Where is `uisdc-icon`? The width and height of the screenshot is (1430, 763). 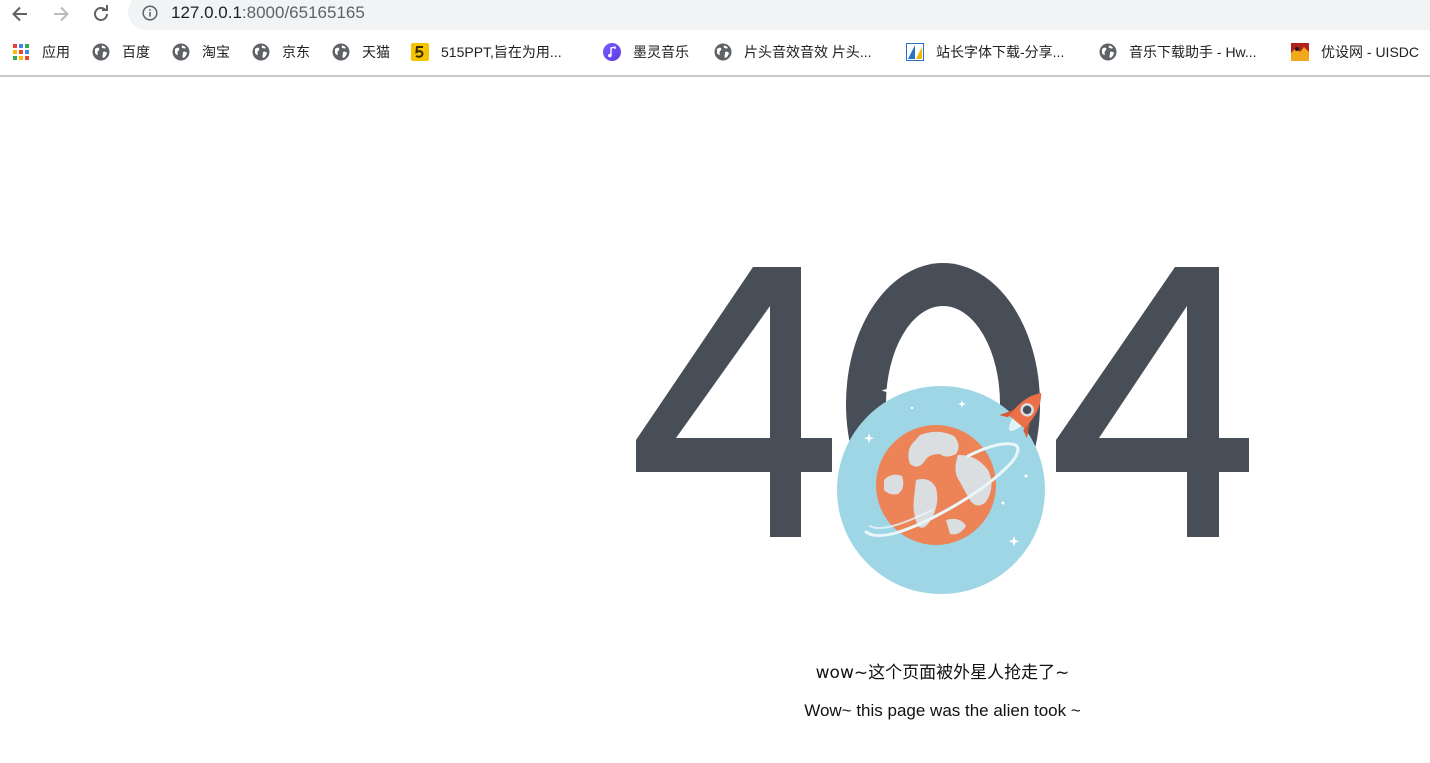
uisdc-icon is located at coordinates (1300, 52).